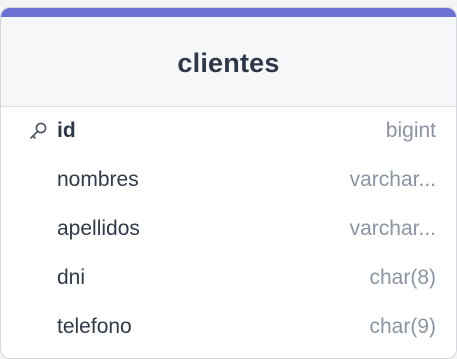  What do you see at coordinates (38, 131) in the screenshot?
I see `key-icon` at bounding box center [38, 131].